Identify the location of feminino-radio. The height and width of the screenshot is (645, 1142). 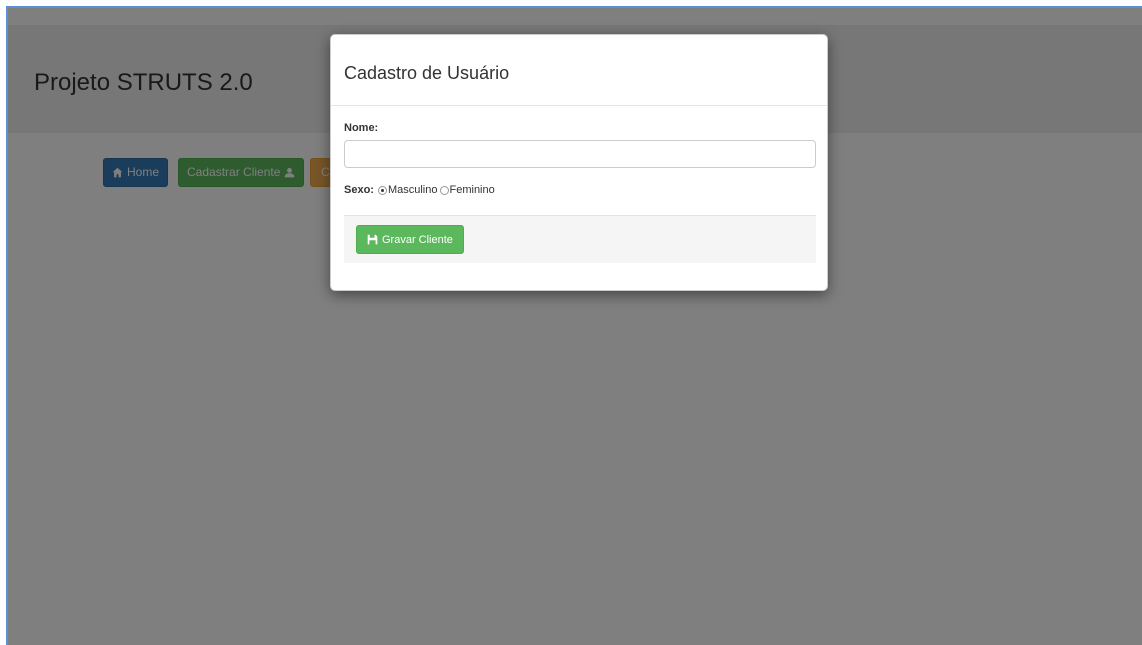
(444, 190).